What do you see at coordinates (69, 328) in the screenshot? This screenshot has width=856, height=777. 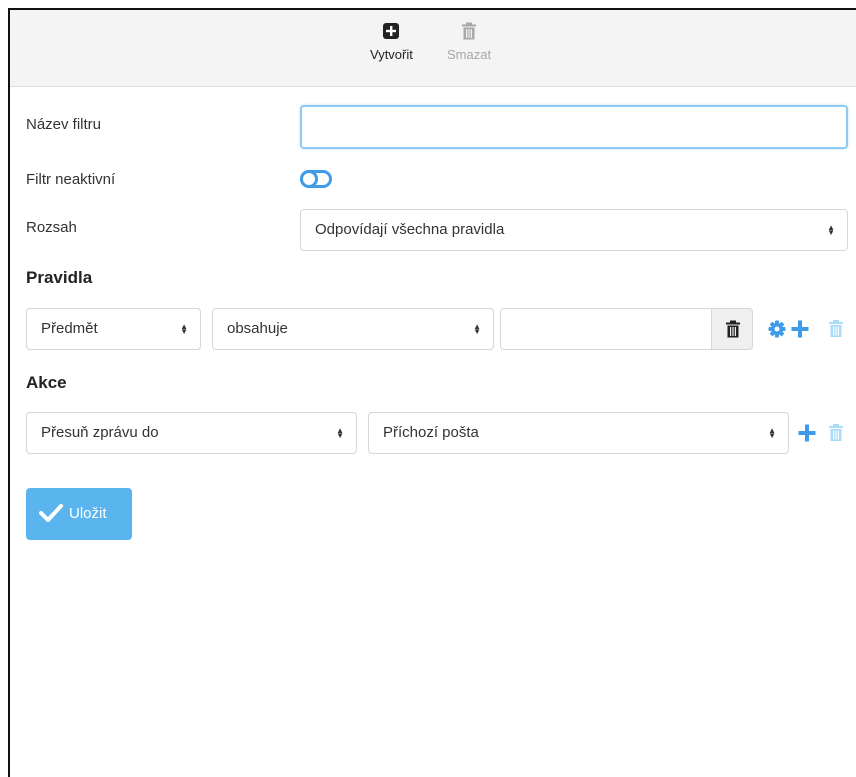 I see `rule-field-value: Předmět` at bounding box center [69, 328].